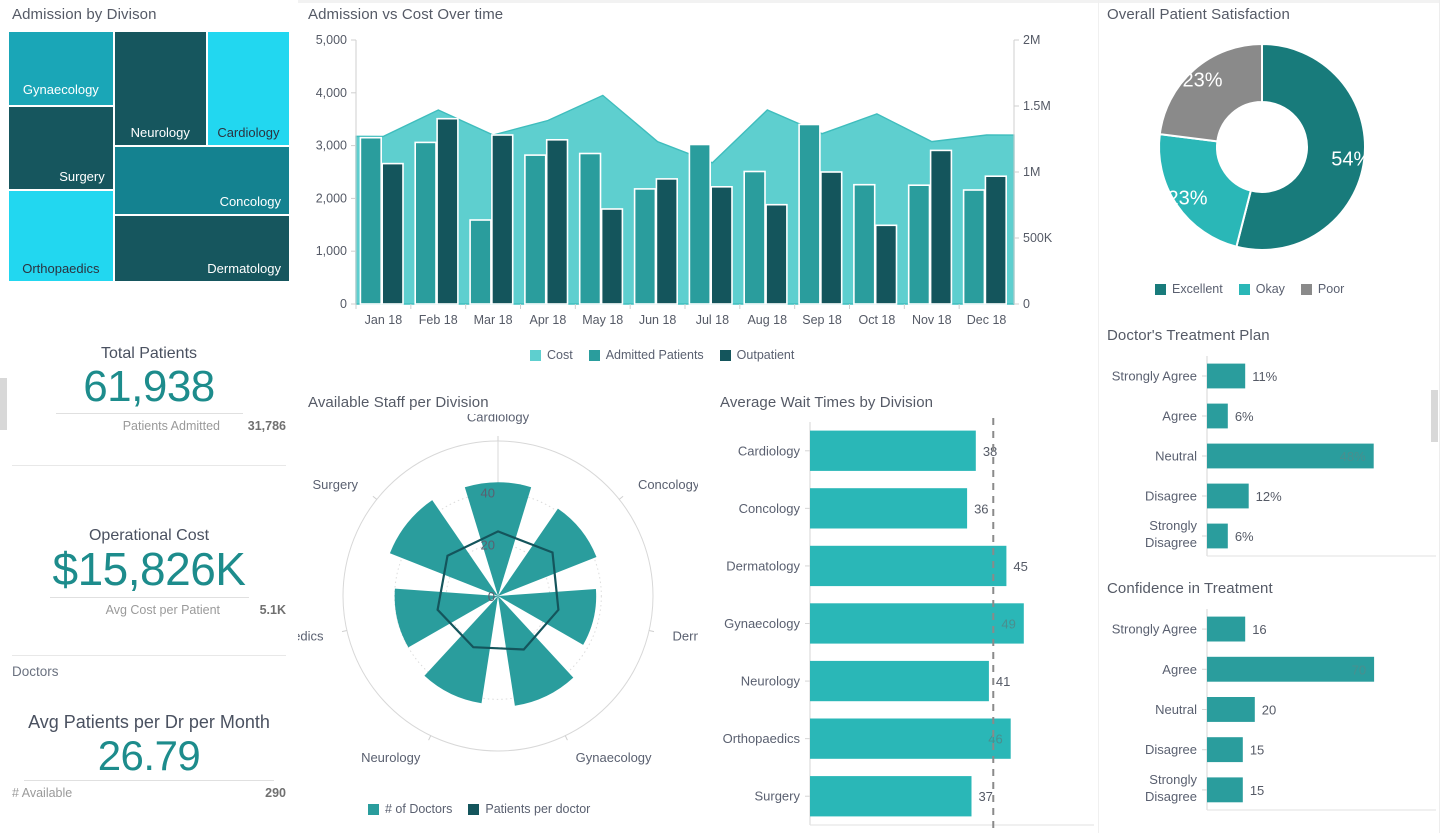  What do you see at coordinates (1244, 536) in the screenshot?
I see `bar-value-label: 6%` at bounding box center [1244, 536].